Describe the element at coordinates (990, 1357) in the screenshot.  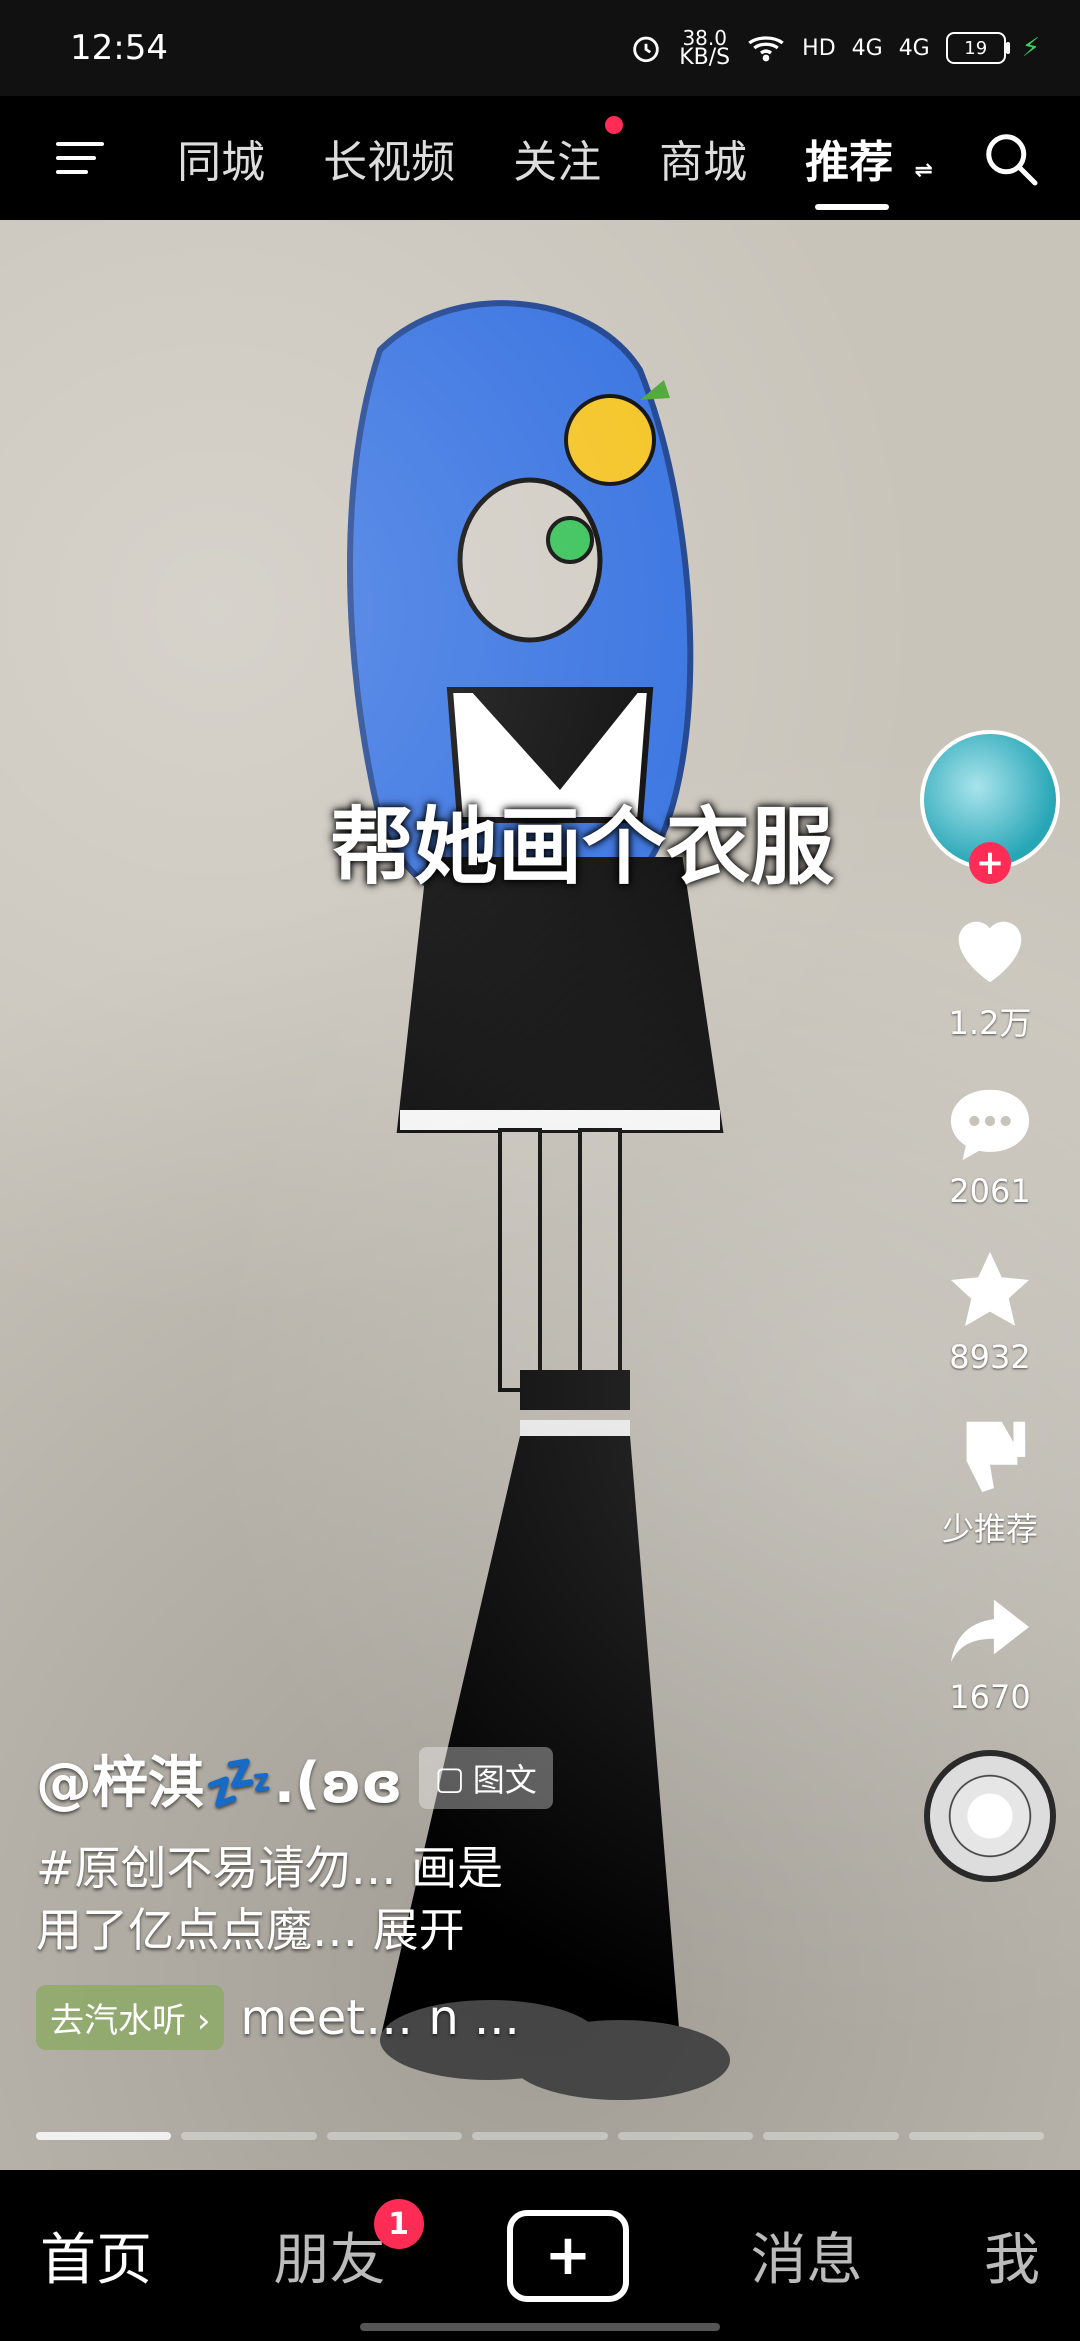
I see `favorite-count: 8932` at that location.